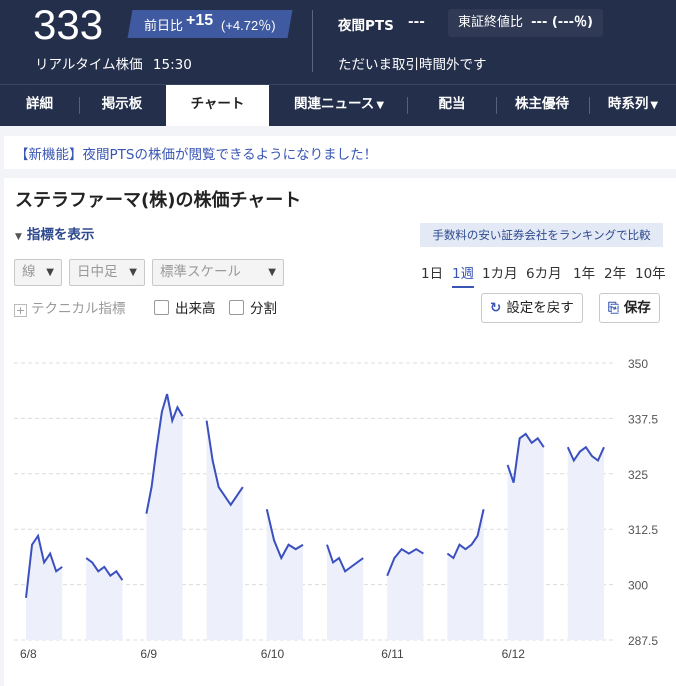 Image resolution: width=676 pixels, height=686 pixels. I want to click on y-tick-label: 312.5, so click(643, 530).